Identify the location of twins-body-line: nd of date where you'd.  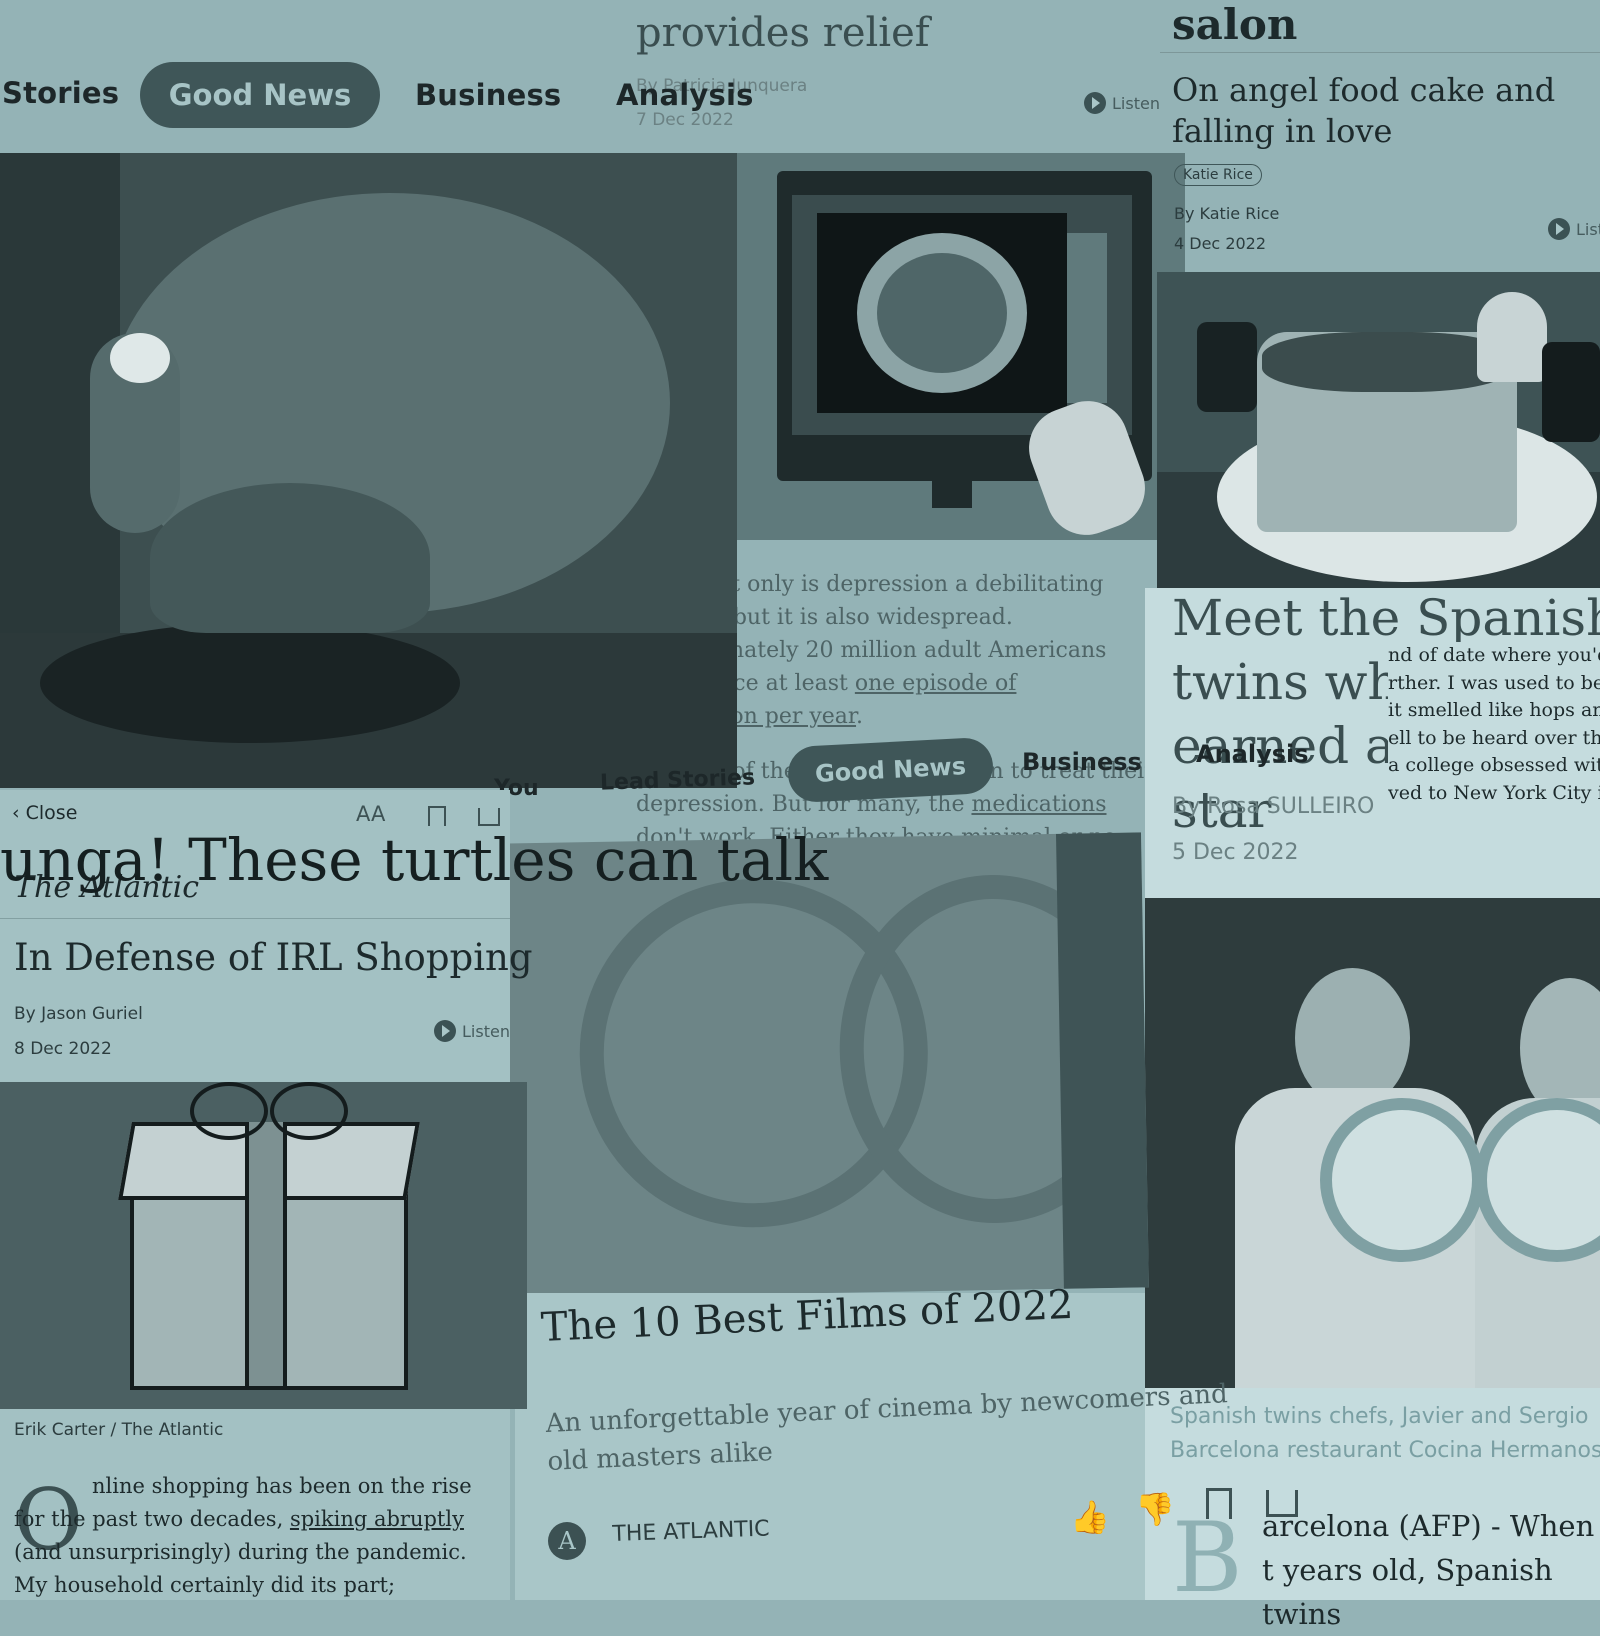
(1494, 655).